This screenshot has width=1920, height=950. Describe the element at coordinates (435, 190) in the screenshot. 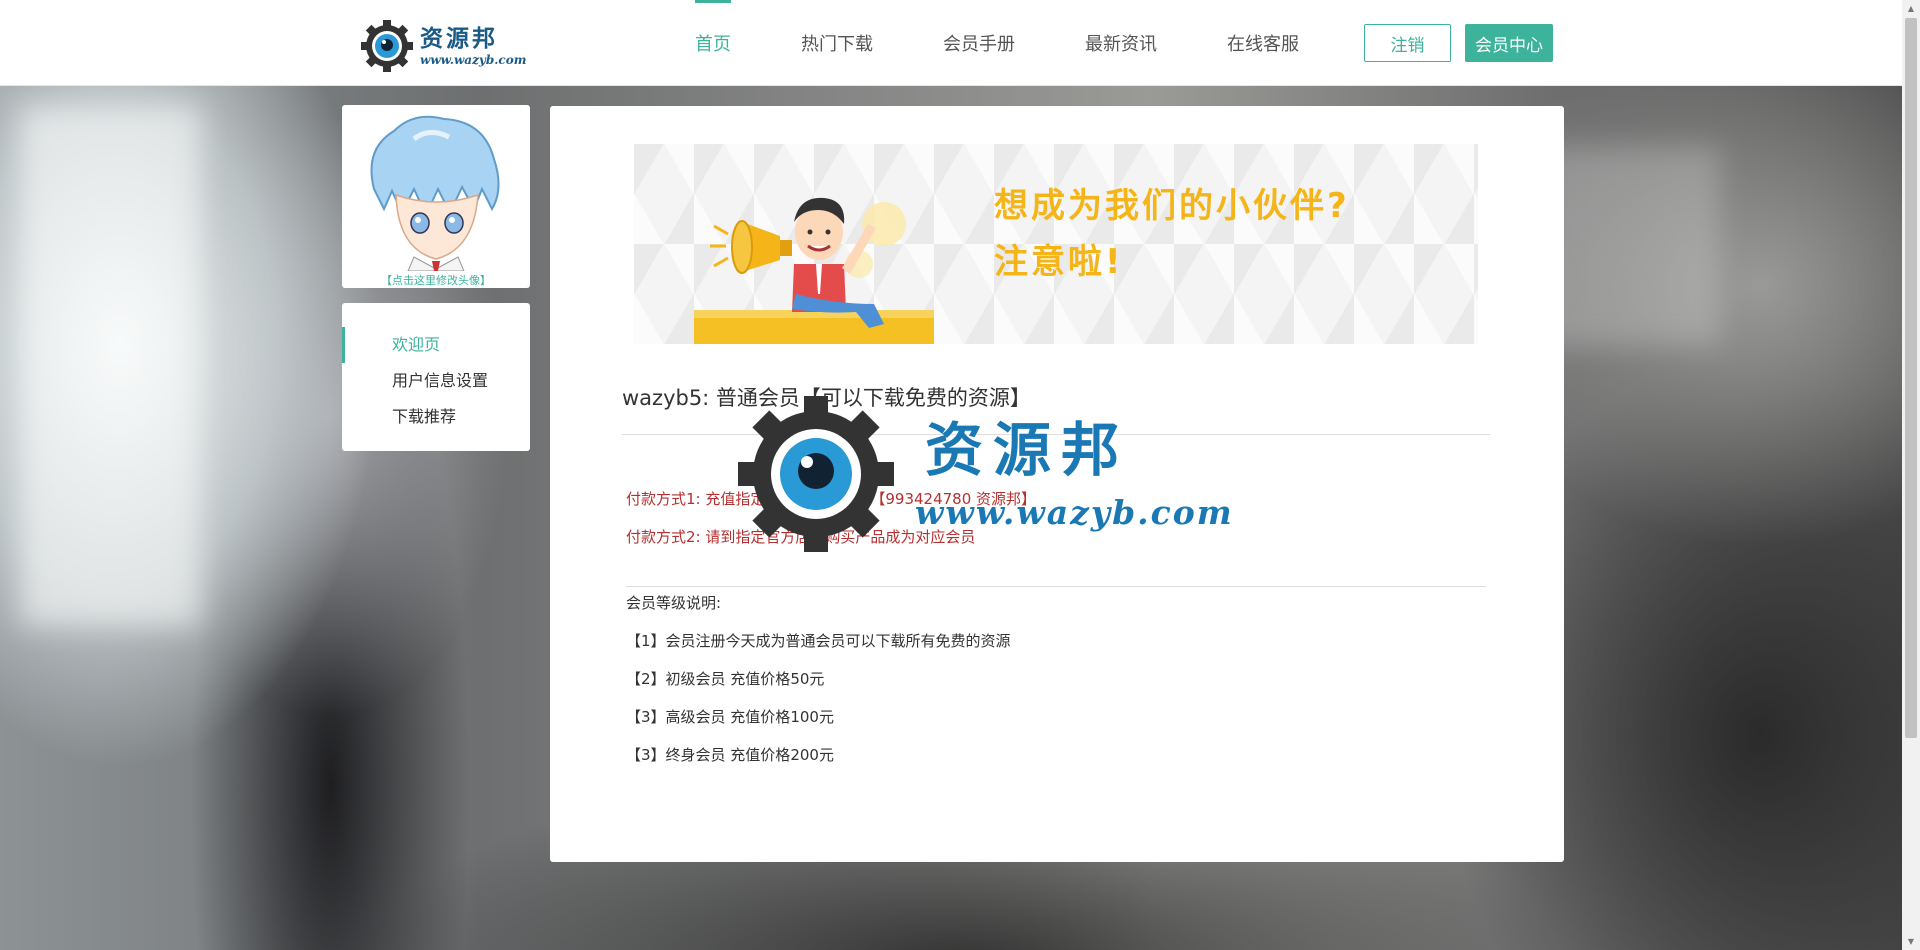

I see `avatar` at that location.